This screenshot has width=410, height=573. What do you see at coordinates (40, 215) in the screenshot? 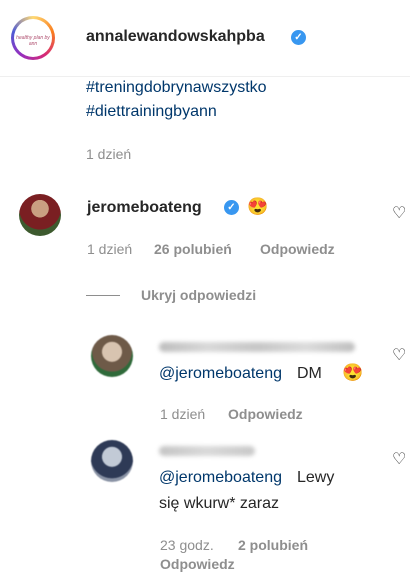
I see `commenter-avatar` at bounding box center [40, 215].